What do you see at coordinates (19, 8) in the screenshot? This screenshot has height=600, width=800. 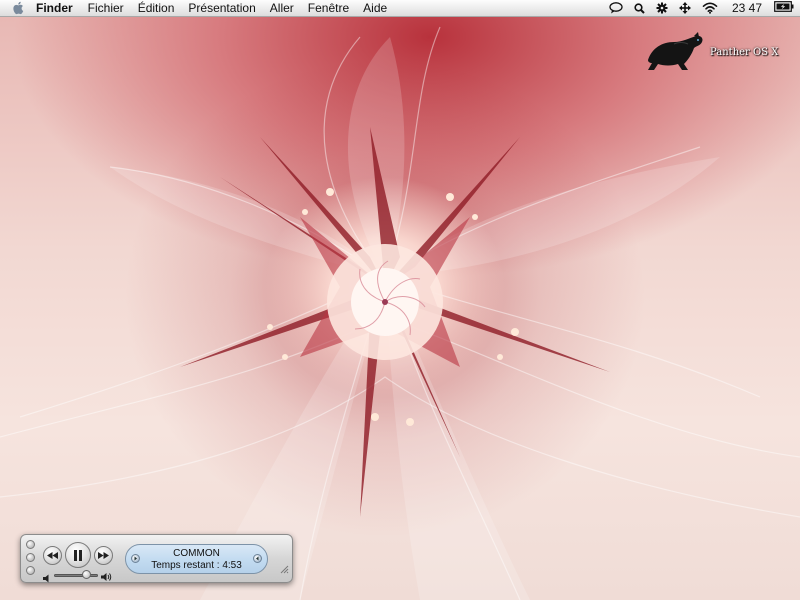 I see `apple-menu-icon` at bounding box center [19, 8].